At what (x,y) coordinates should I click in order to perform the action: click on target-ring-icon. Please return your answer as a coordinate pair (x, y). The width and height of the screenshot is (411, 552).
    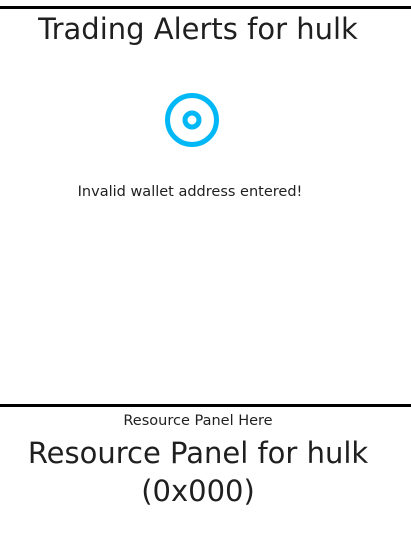
    Looking at the image, I should click on (192, 120).